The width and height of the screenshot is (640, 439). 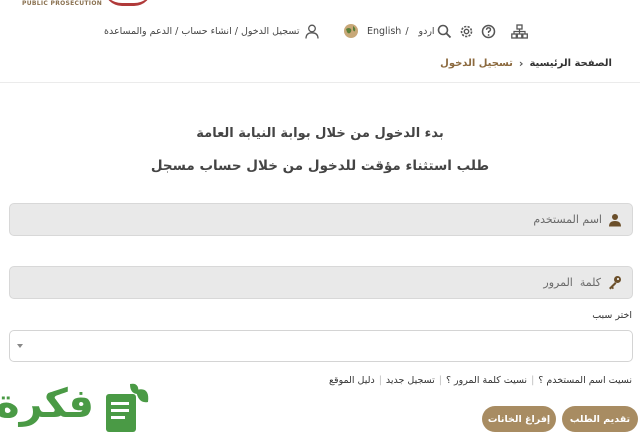 What do you see at coordinates (410, 380) in the screenshot?
I see `register-link: تسجيل جديد` at bounding box center [410, 380].